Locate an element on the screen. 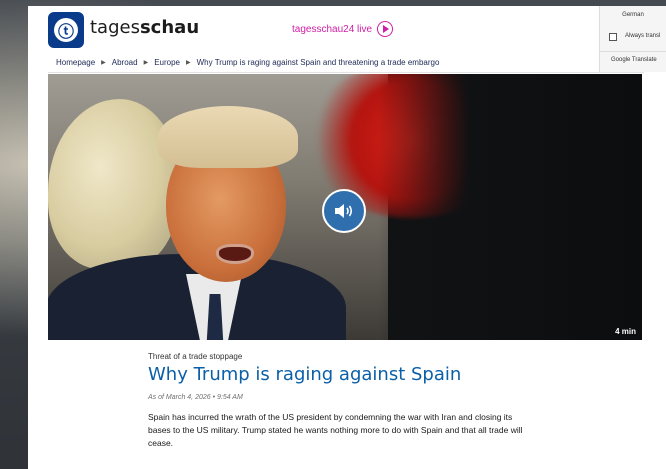 This screenshot has width=666, height=469. audio-duration: 4 min is located at coordinates (625, 331).